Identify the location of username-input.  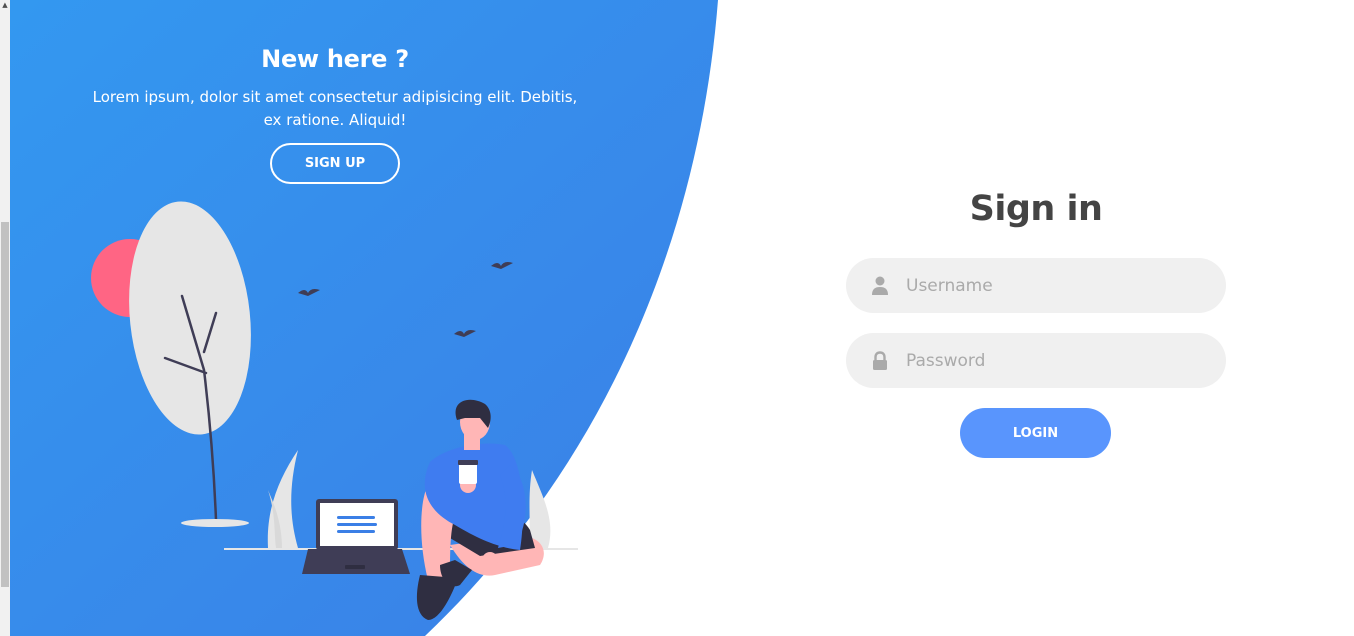
(1056, 285).